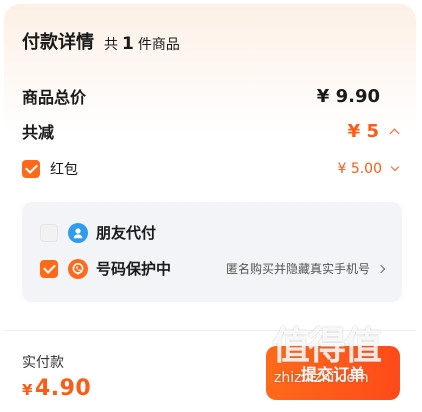 This screenshot has width=422, height=412. I want to click on chevron-right-icon, so click(381, 268).